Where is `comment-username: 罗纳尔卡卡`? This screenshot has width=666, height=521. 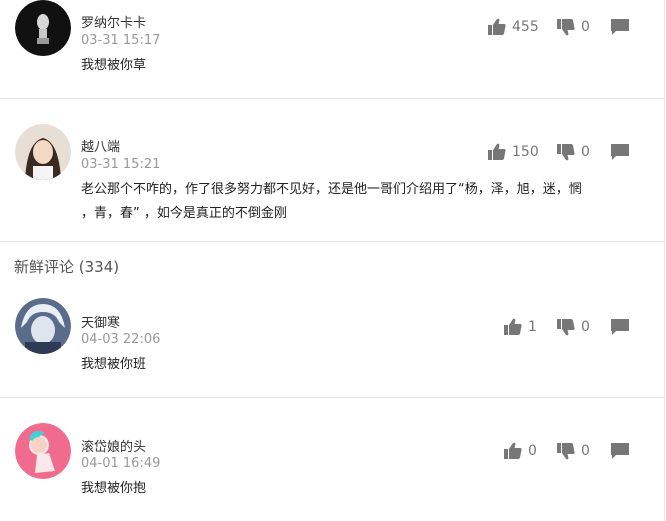 comment-username: 罗纳尔卡卡 is located at coordinates (113, 21).